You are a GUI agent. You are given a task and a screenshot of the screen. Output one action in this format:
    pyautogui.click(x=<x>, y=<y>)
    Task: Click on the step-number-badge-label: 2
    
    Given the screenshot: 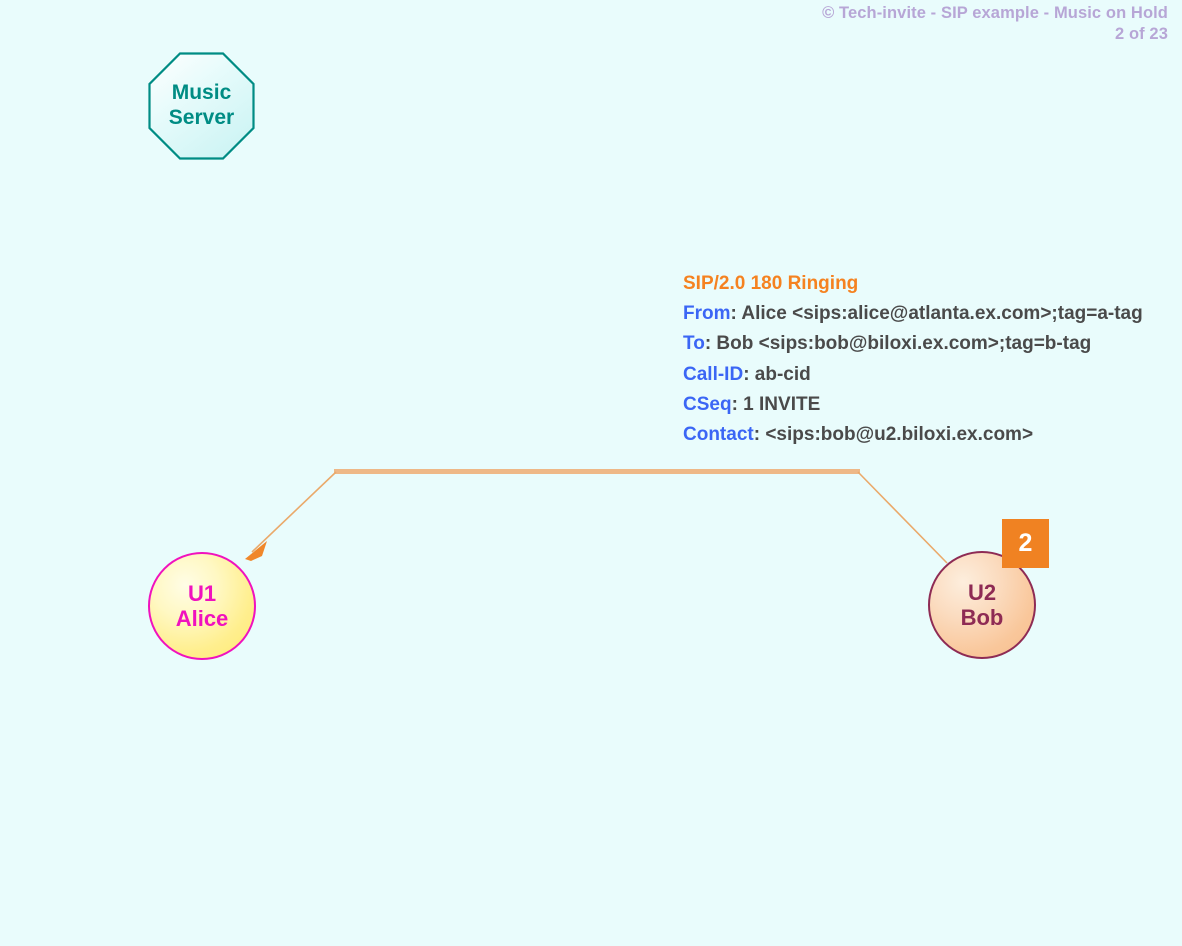 What is the action you would take?
    pyautogui.click(x=1025, y=543)
    